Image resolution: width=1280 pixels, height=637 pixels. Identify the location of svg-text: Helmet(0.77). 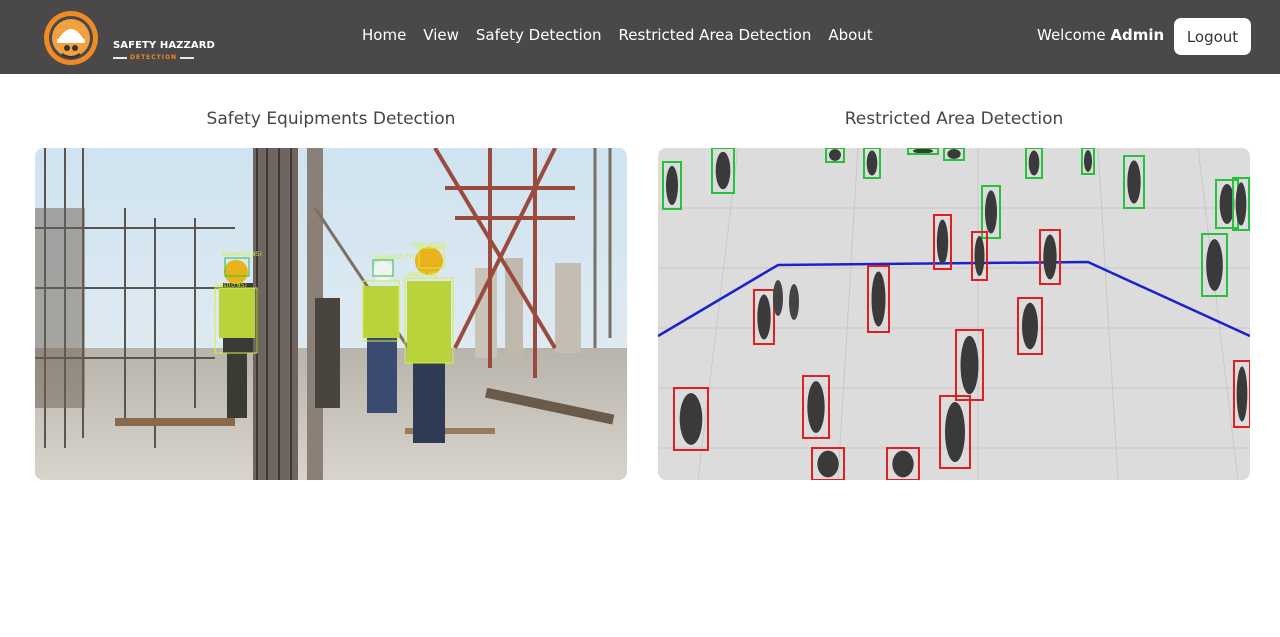
(395, 257).